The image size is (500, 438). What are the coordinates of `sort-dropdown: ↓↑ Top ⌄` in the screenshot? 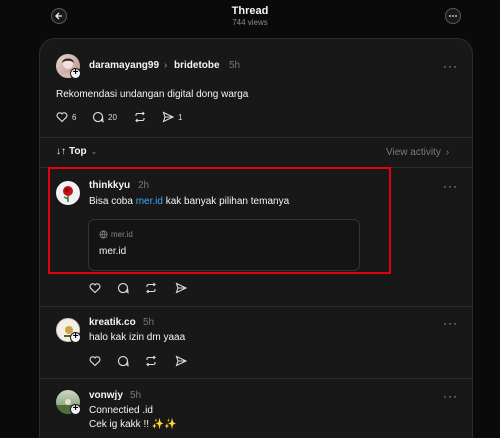 It's located at (76, 152).